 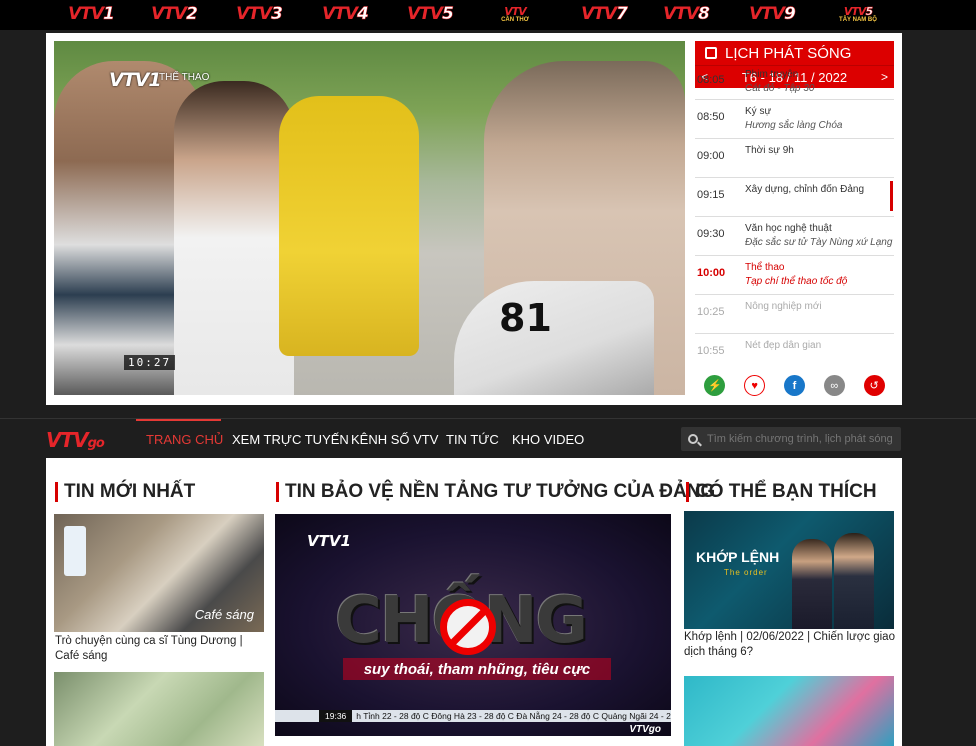 What do you see at coordinates (430, 14) in the screenshot?
I see `channel-vtv5: VTV5` at bounding box center [430, 14].